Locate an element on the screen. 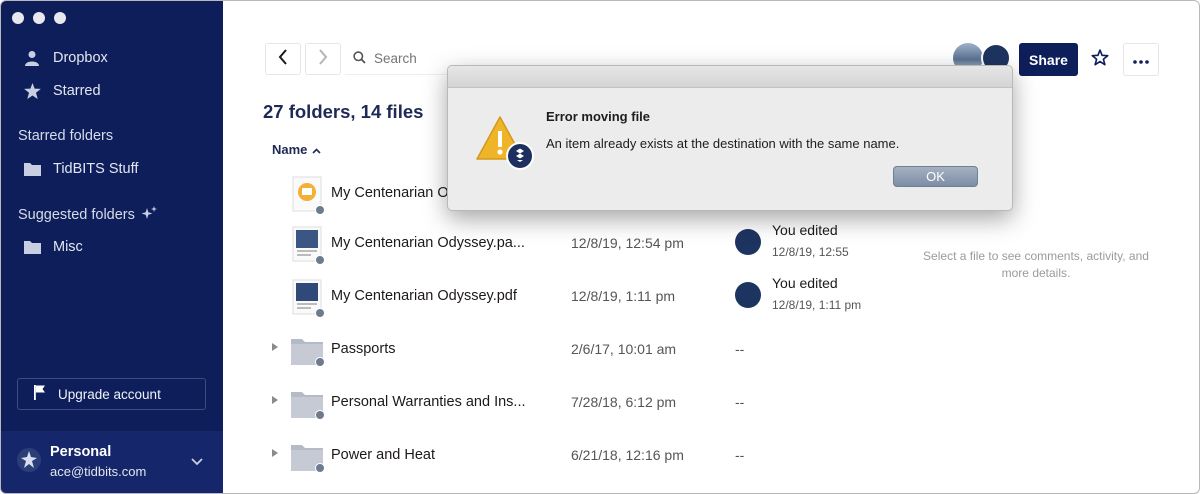 This screenshot has width=1200, height=494. chevron-left-icon is located at coordinates (283, 59).